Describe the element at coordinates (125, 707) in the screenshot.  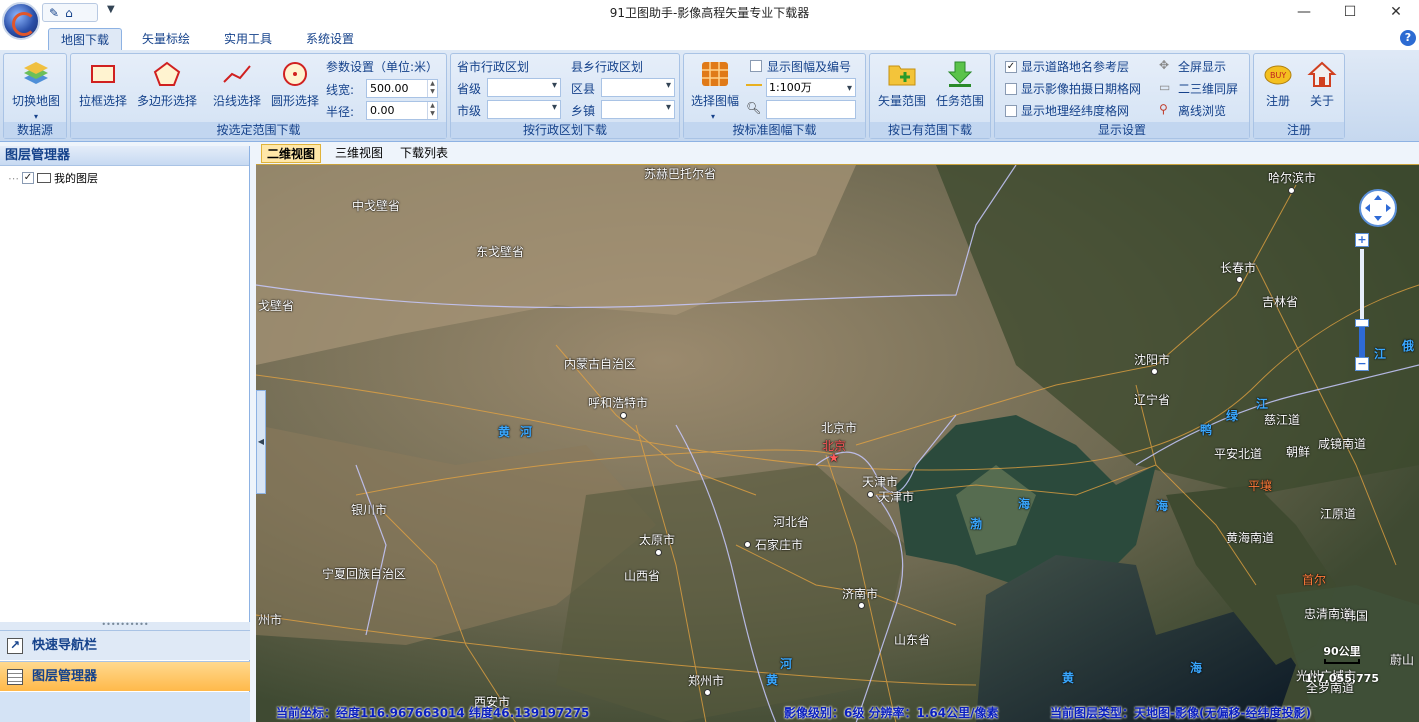
I see `panel-footer` at that location.